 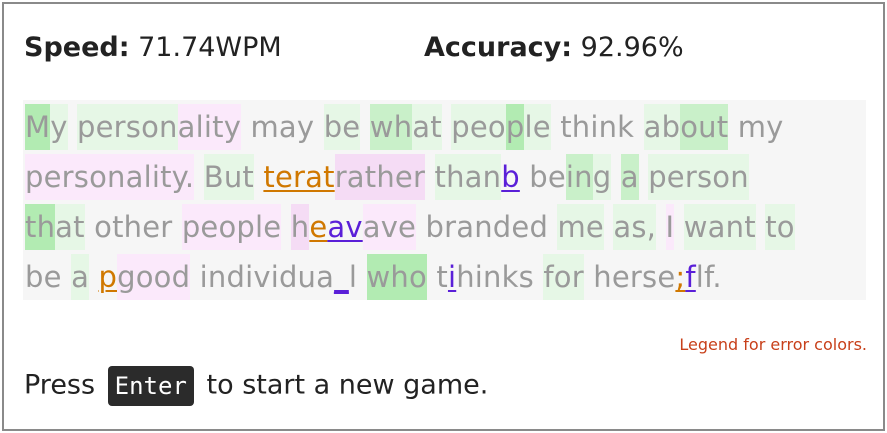 I want to click on passage-segment: good, so click(x=154, y=277).